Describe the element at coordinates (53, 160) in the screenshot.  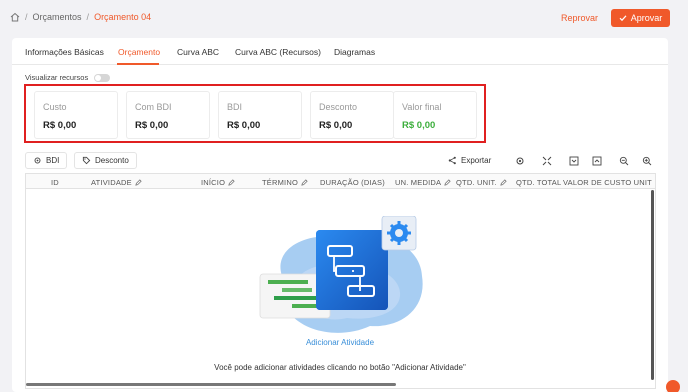
I see `bdi-label: BDI` at that location.